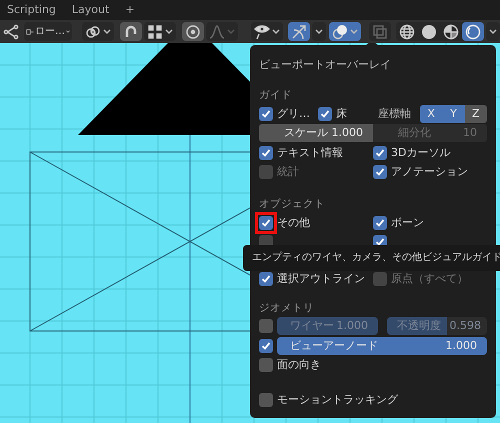 This screenshot has height=423, width=500. Describe the element at coordinates (380, 32) in the screenshot. I see `xray-icon` at that location.